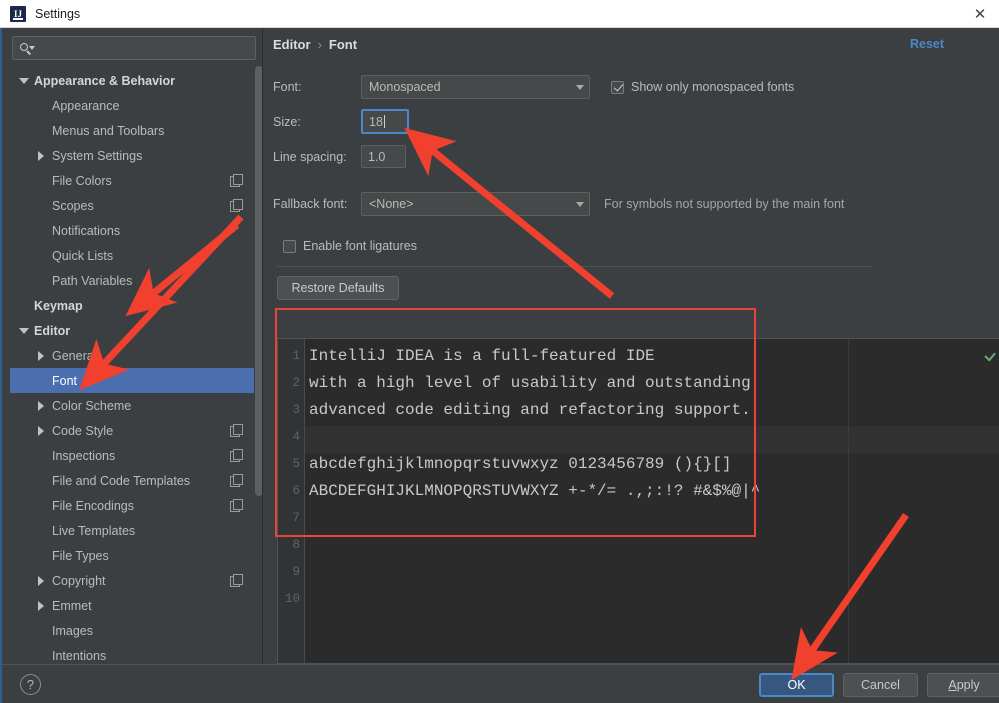 This screenshot has height=703, width=999. What do you see at coordinates (500, 683) in the screenshot?
I see `dialog-button-bar: ? OK Cancel Apply` at bounding box center [500, 683].